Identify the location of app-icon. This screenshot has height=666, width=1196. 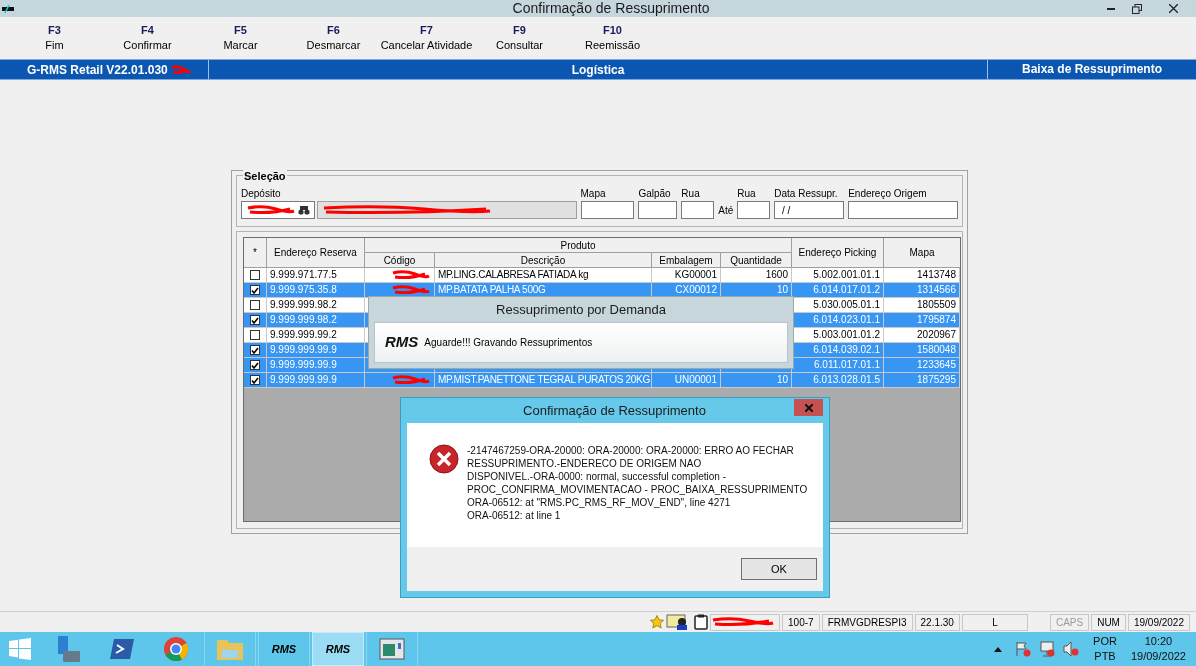
(8, 8).